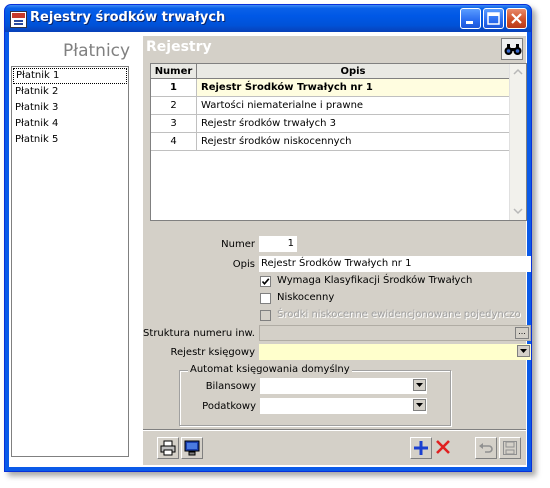 The height and width of the screenshot is (488, 550). What do you see at coordinates (265, 315) in the screenshot?
I see `pojedynczo-checkbox` at bounding box center [265, 315].